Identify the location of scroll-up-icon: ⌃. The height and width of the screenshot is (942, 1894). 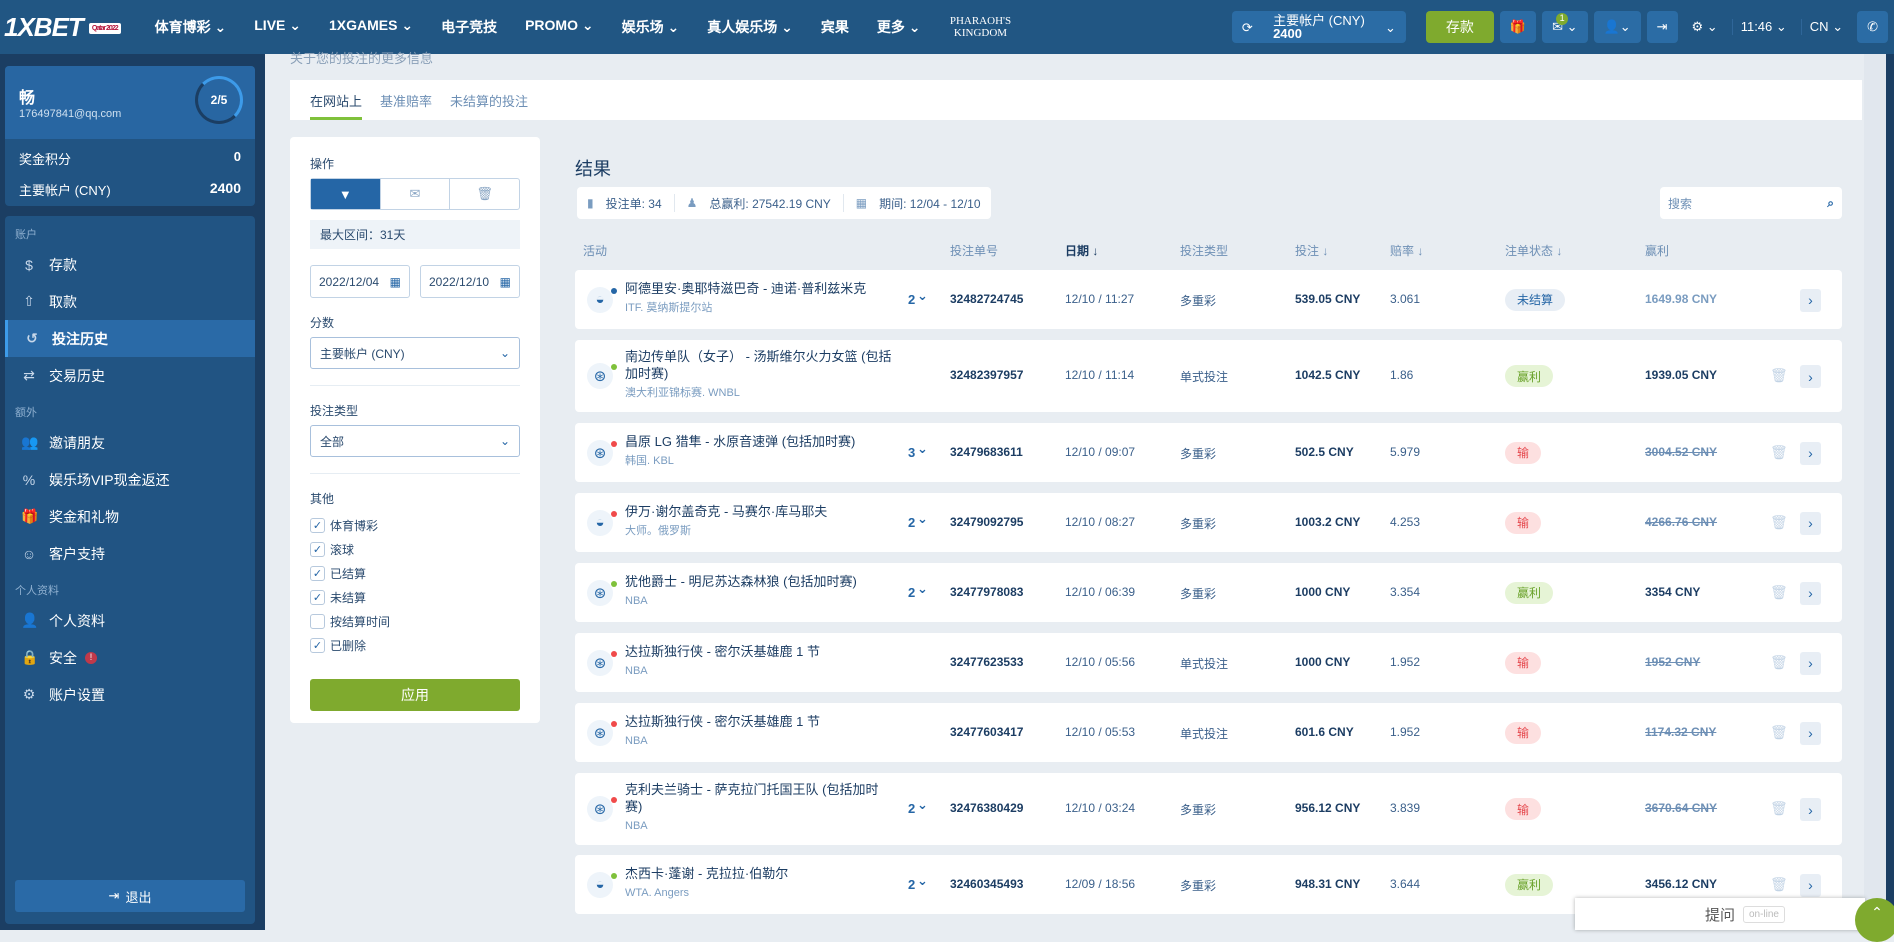
(1874, 920).